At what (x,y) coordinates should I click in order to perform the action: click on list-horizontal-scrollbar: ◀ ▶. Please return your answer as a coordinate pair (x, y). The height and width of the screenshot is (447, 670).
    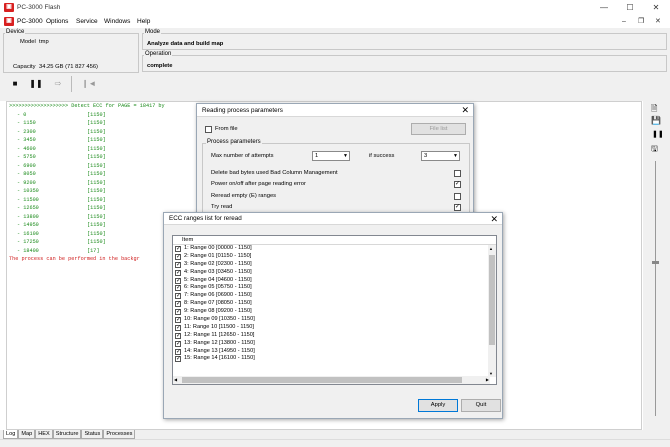
    Looking at the image, I should click on (331, 380).